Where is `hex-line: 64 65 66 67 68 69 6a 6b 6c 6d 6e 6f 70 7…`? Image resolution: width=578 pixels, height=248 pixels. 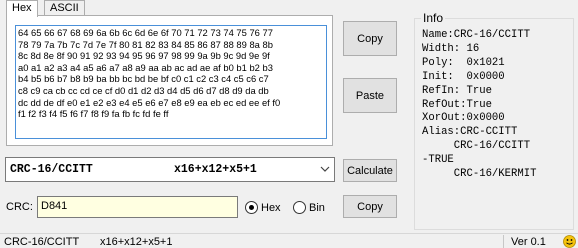
hex-line: 64 65 66 67 68 69 6a 6b 6c 6d 6e 6f 70 7… is located at coordinates (145, 32).